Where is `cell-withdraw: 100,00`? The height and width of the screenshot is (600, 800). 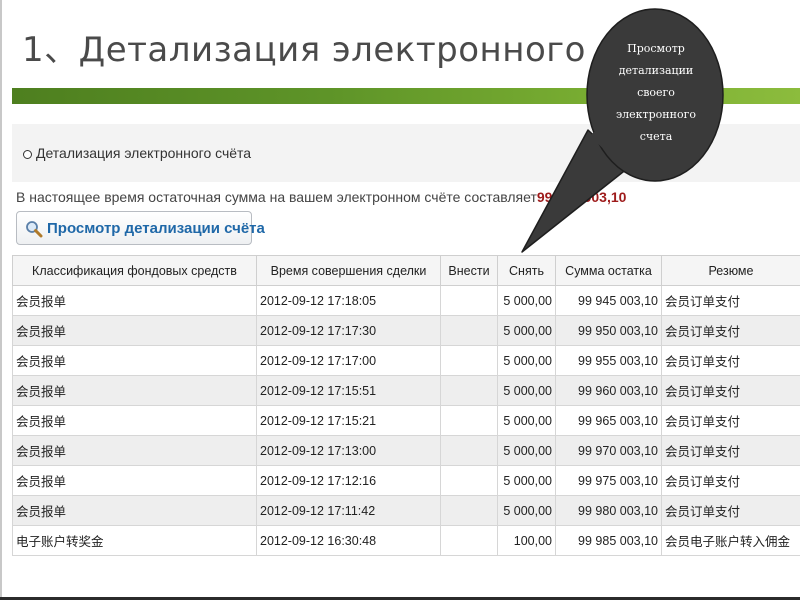
cell-withdraw: 100,00 is located at coordinates (526, 540).